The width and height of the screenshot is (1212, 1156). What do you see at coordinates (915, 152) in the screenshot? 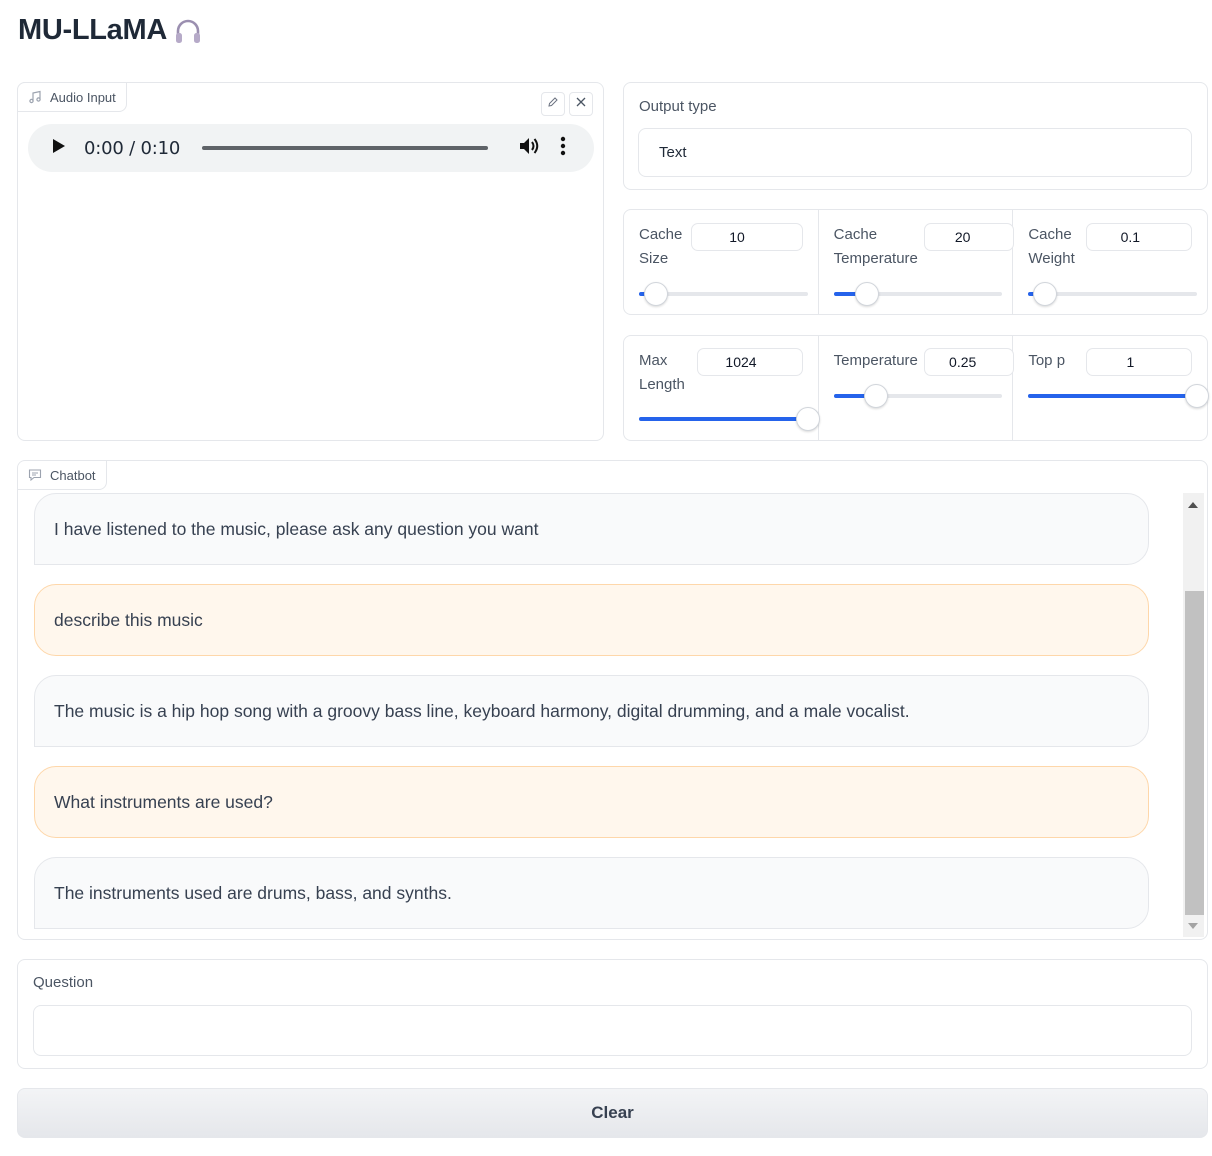
I see `output-type-field: Text` at bounding box center [915, 152].